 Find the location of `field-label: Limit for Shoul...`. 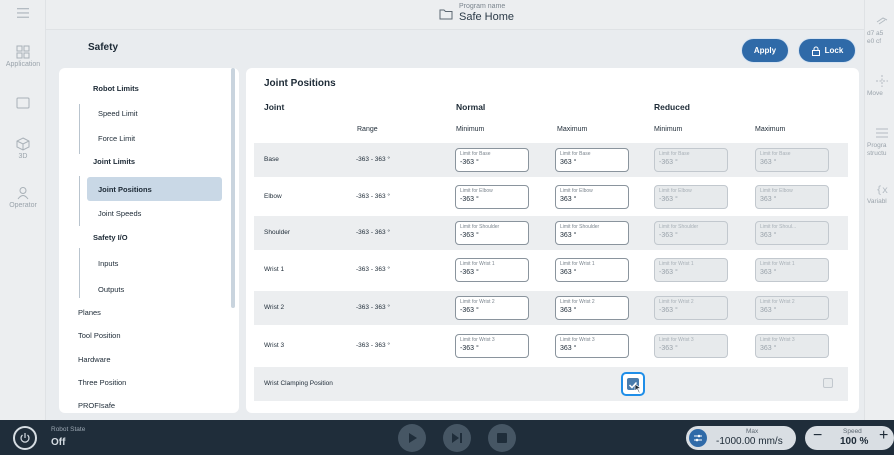

field-label: Limit for Shoul... is located at coordinates (778, 227).